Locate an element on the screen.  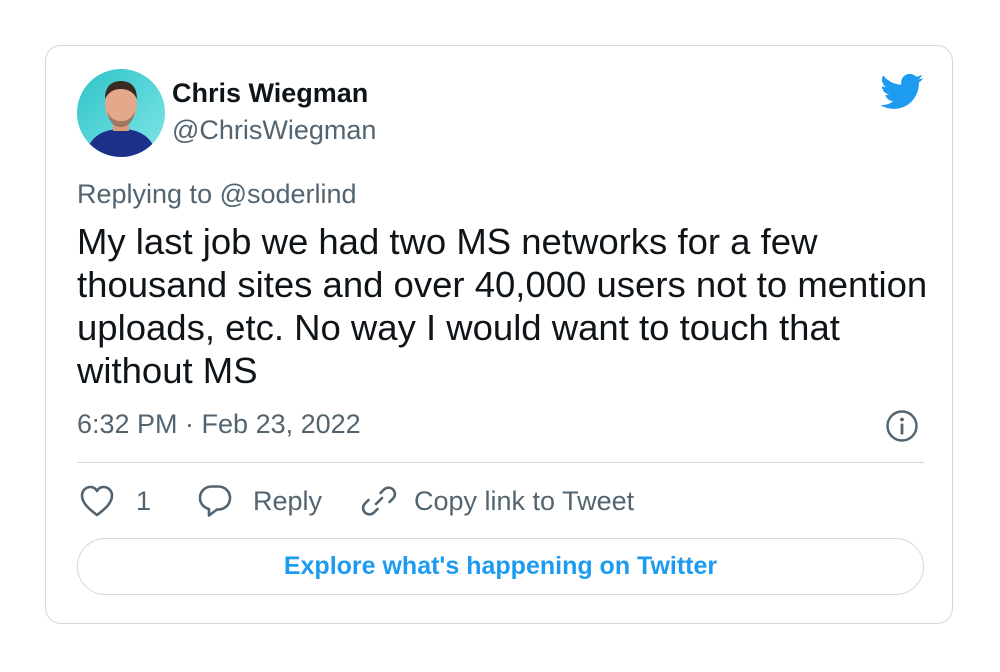
heart-icon is located at coordinates (97, 501).